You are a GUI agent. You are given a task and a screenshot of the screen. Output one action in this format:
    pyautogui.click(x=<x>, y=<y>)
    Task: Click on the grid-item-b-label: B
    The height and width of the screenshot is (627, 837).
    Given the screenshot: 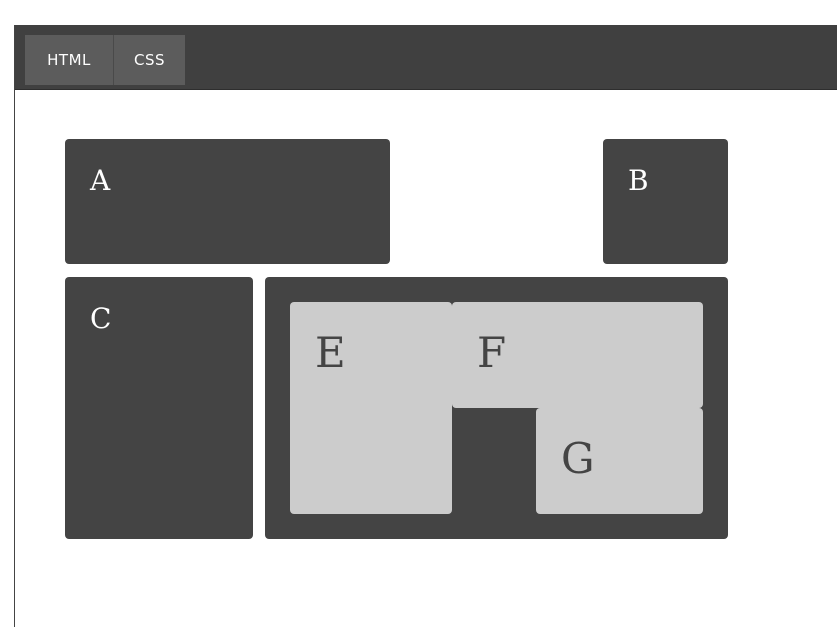 What is the action you would take?
    pyautogui.click(x=638, y=180)
    